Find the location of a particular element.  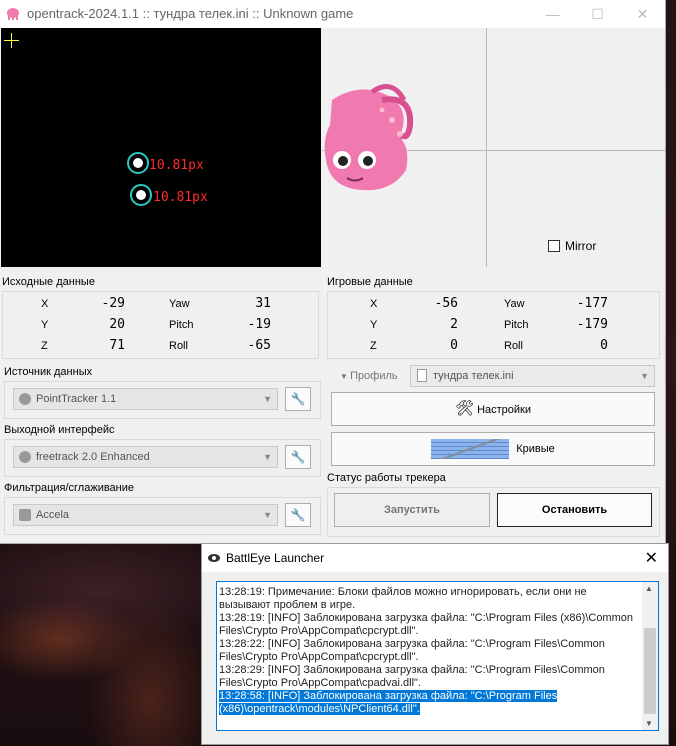

mirror-label: Mirror is located at coordinates (581, 246).